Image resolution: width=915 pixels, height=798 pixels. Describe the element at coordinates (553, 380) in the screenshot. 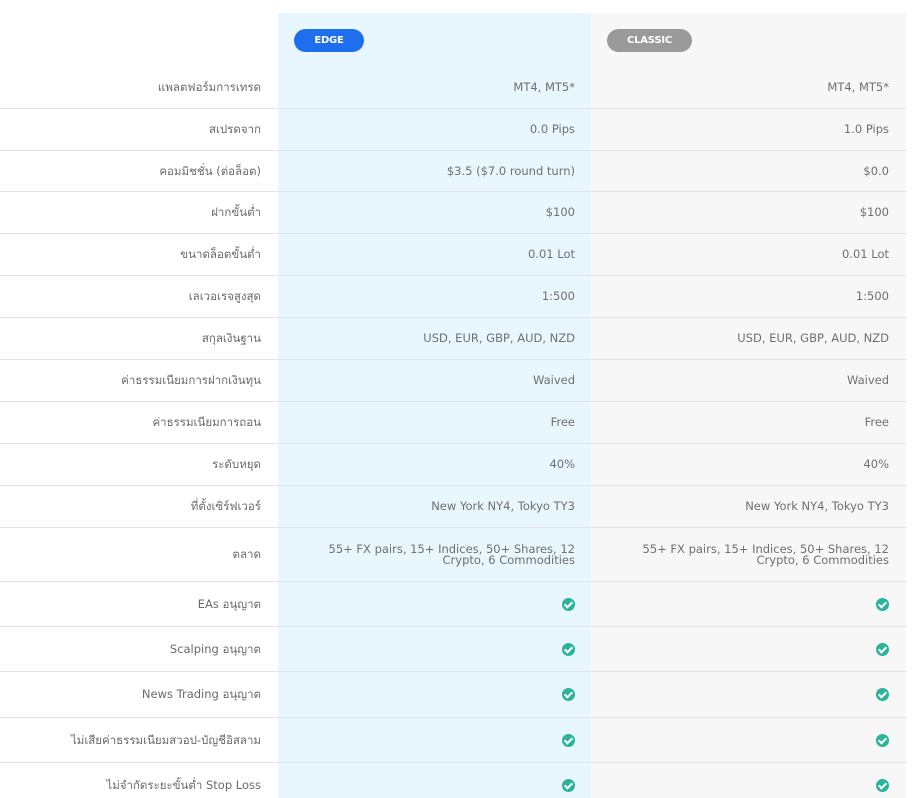

I see `edge-value: Waived` at that location.